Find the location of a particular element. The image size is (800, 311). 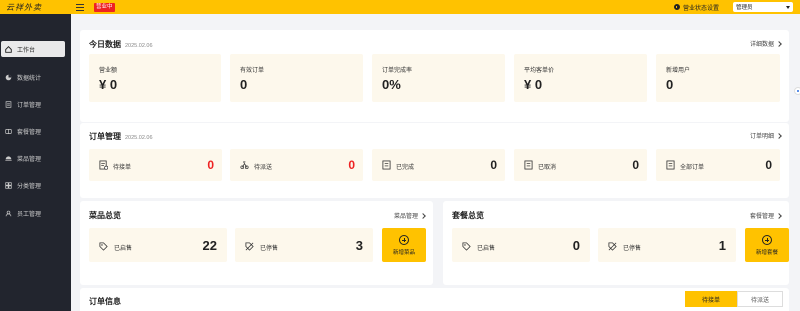

delivery-icon is located at coordinates (244, 165).